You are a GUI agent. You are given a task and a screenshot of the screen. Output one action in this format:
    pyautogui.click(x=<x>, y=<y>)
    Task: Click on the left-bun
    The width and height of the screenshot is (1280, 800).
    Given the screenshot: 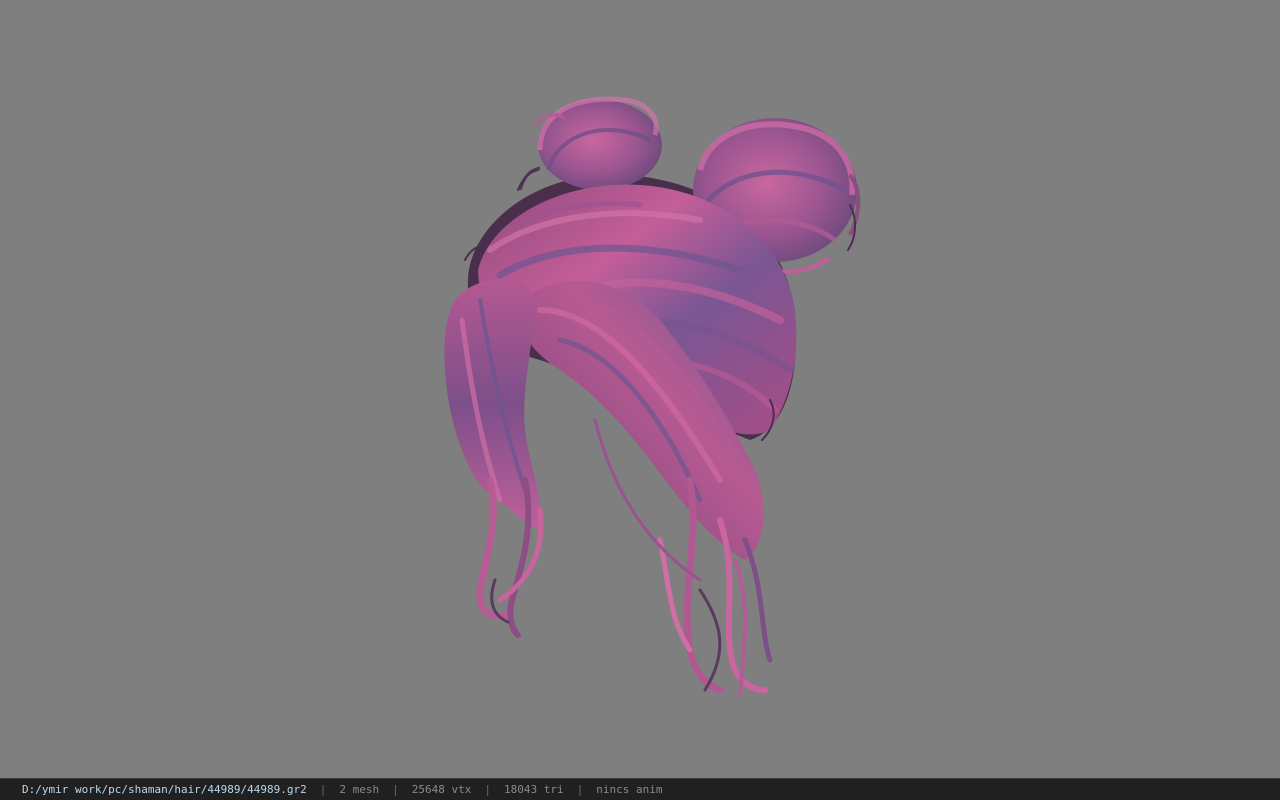 What is the action you would take?
    pyautogui.click(x=590, y=143)
    